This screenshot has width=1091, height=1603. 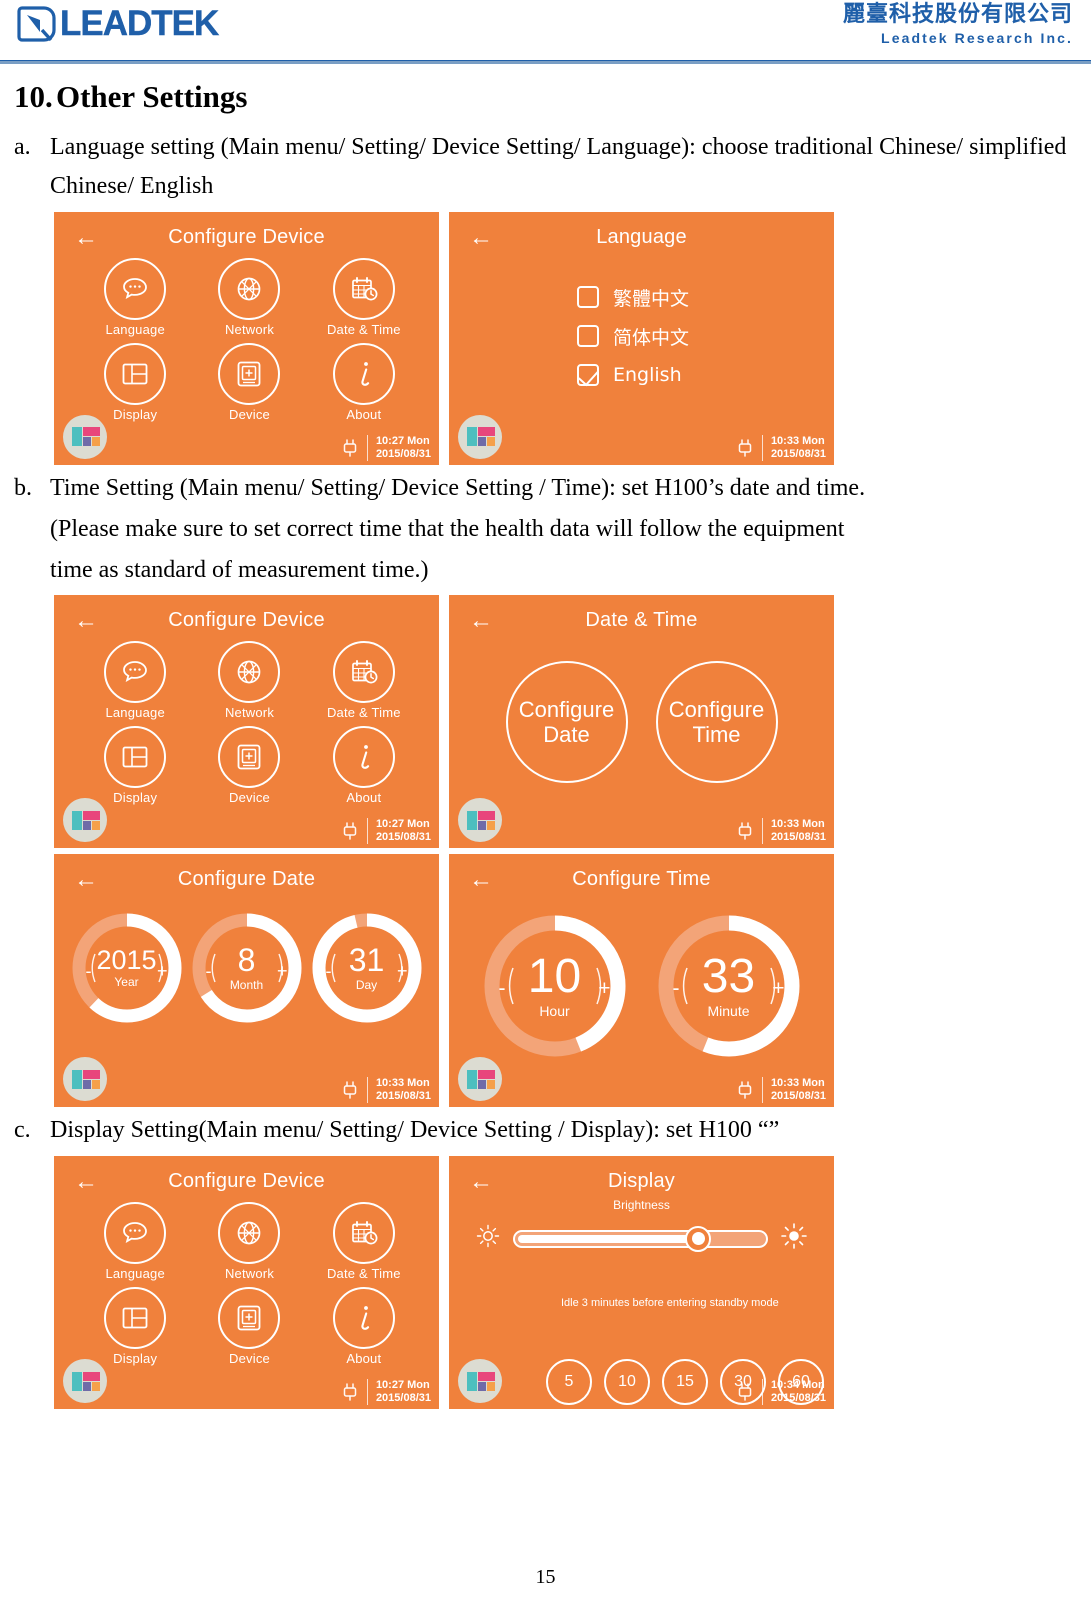 I want to click on month-ring-picker: 8 Month - +, so click(x=247, y=968).